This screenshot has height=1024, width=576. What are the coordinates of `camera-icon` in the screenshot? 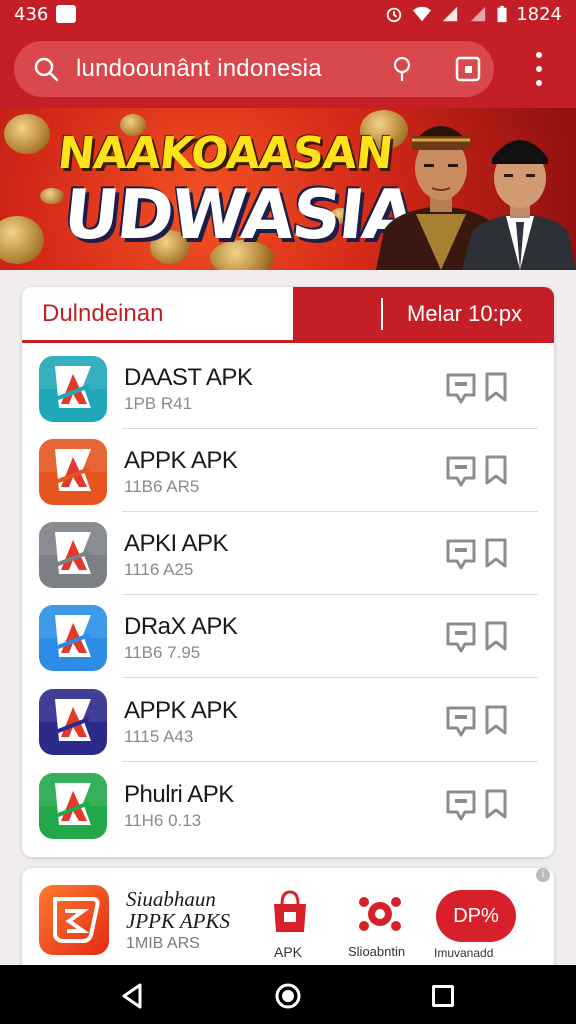 It's located at (468, 69).